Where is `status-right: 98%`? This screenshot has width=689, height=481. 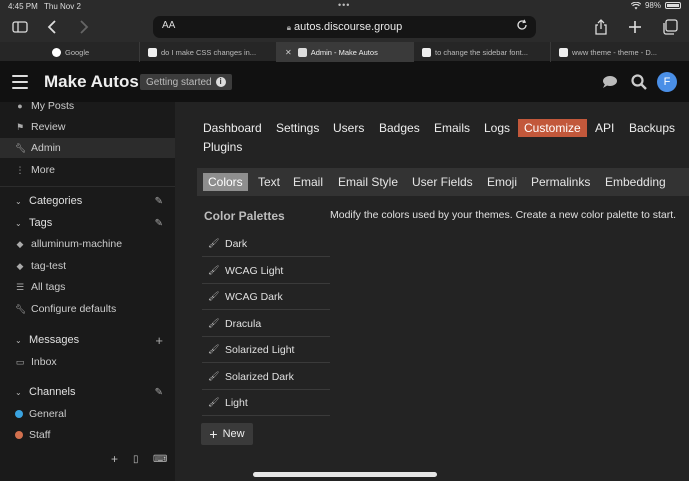
status-right: 98% is located at coordinates (655, 5).